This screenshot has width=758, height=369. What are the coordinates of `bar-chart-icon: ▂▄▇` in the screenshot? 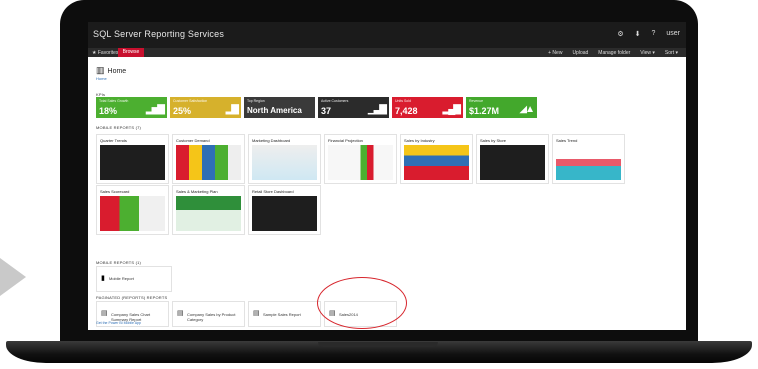 It's located at (452, 109).